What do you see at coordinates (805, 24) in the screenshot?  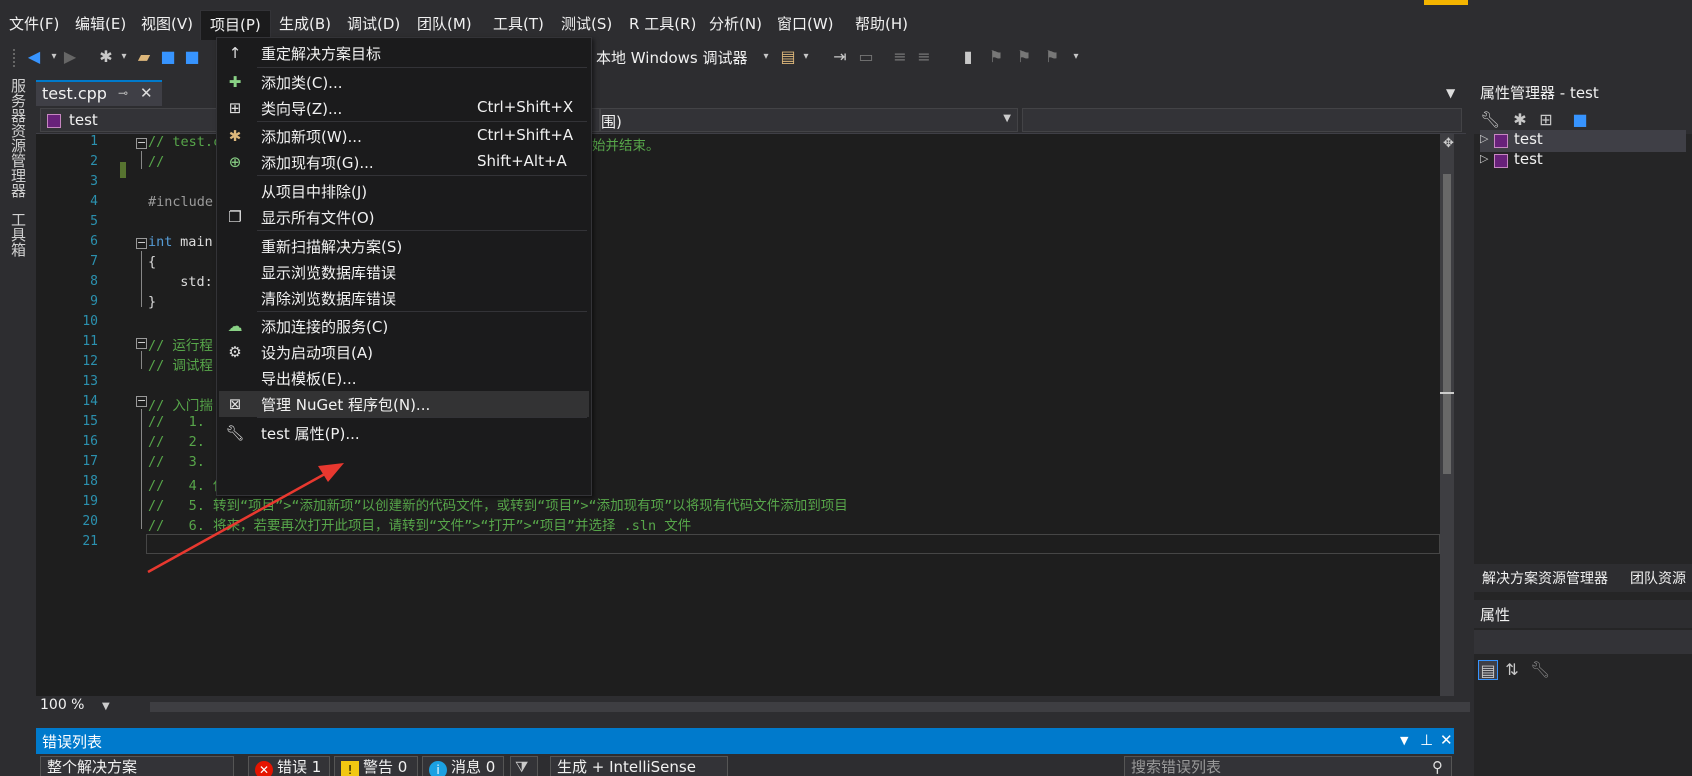 I see `menu-window: 窗口(W)` at bounding box center [805, 24].